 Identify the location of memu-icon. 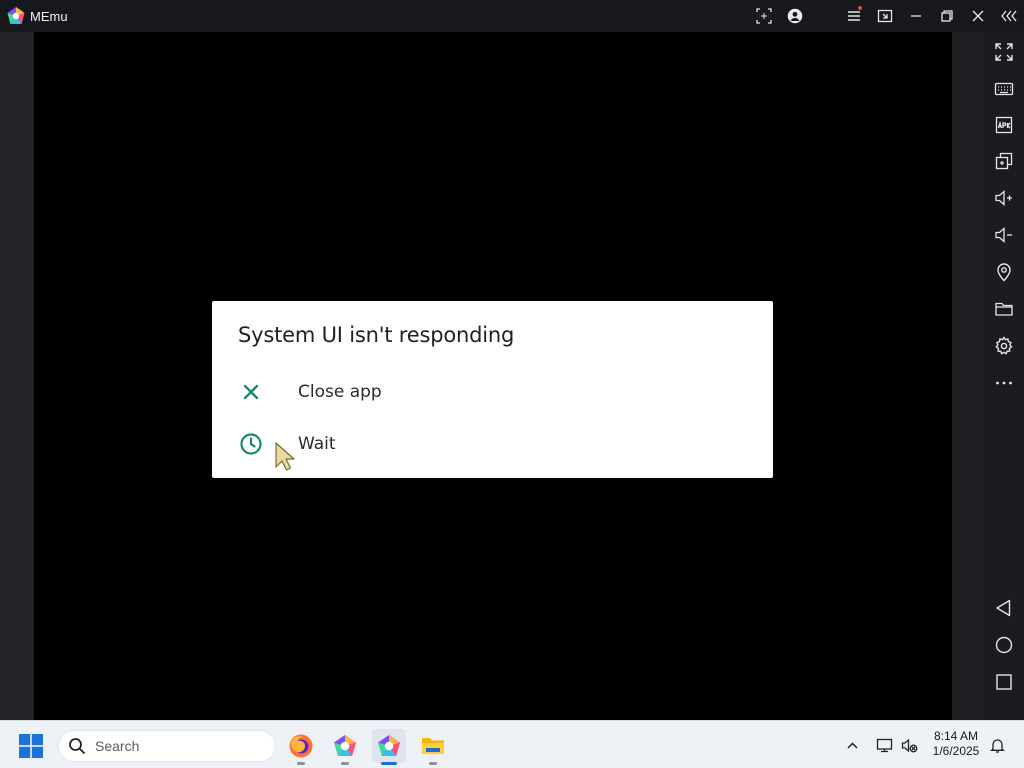
(389, 745).